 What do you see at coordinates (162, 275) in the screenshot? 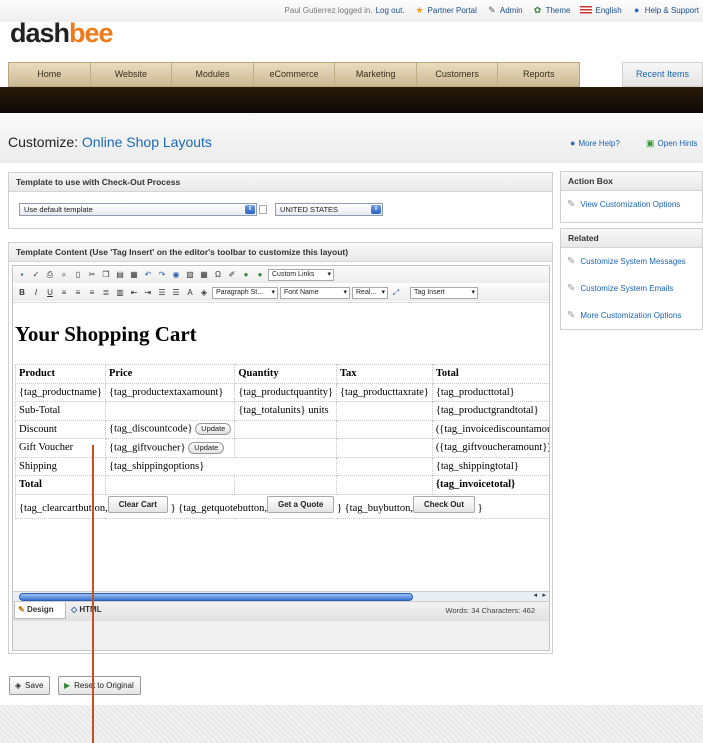
I see `redo-icon: ↷` at bounding box center [162, 275].